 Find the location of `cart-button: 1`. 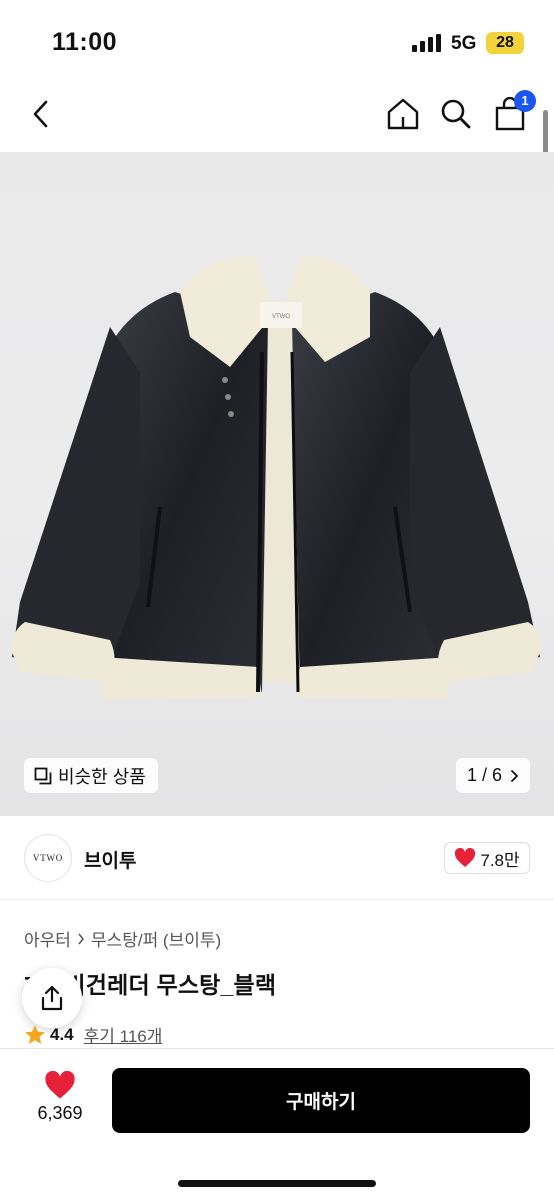

cart-button: 1 is located at coordinates (512, 113).